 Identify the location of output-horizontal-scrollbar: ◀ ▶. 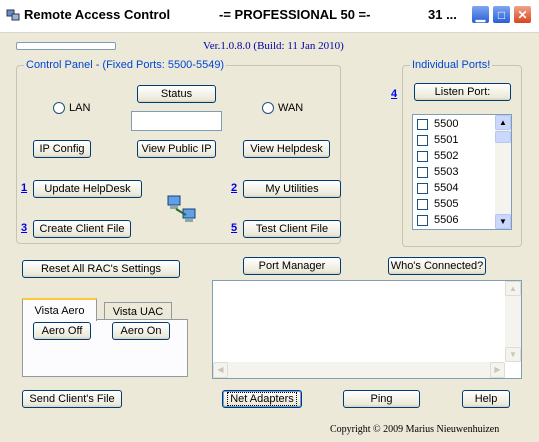
(359, 370).